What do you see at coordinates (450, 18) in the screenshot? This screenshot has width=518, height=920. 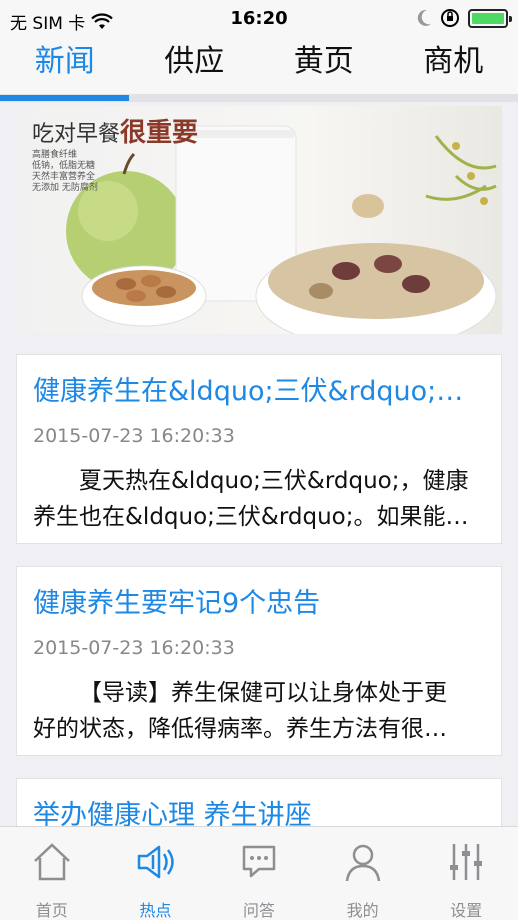 I see `rotation-lock-icon` at bounding box center [450, 18].